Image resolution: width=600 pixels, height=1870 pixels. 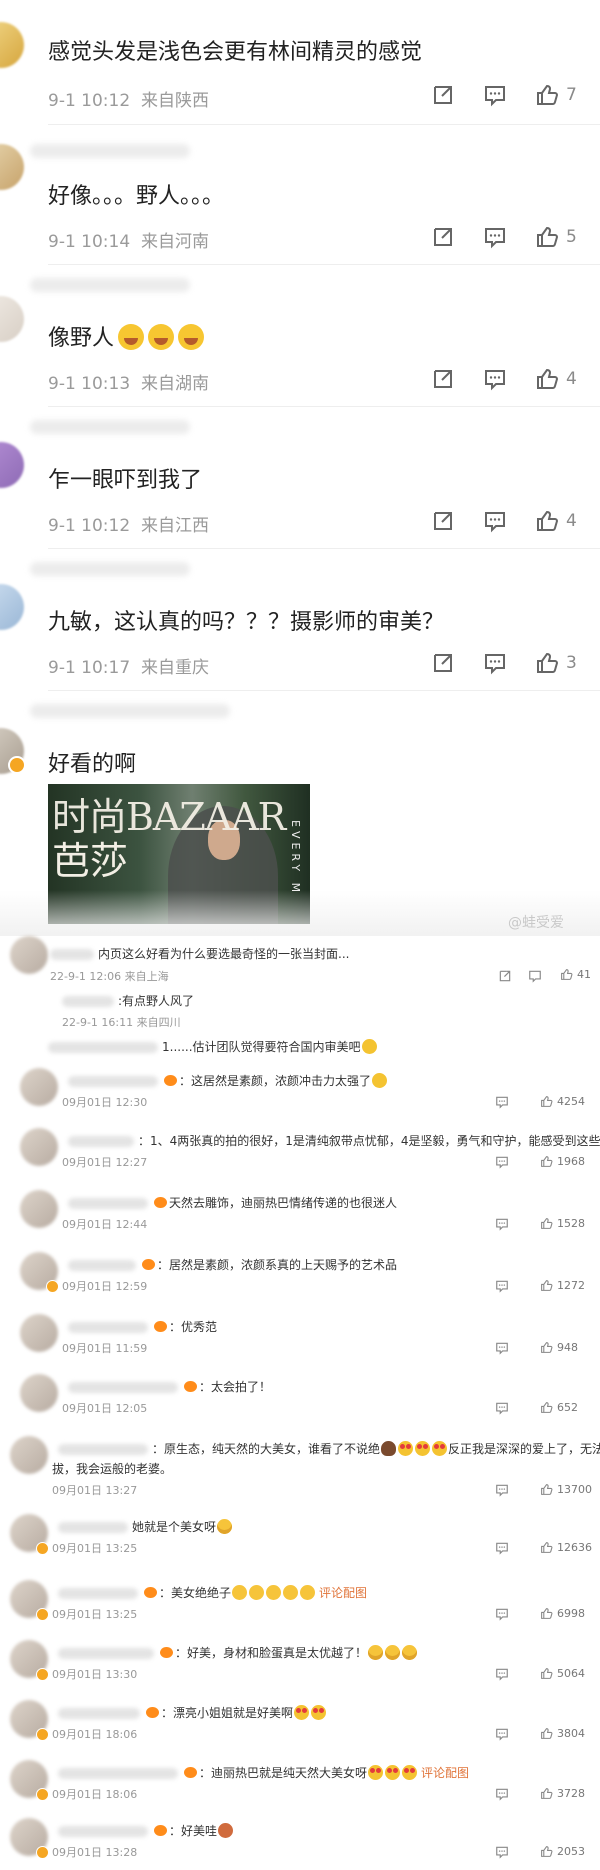 I want to click on comment-meta: 09月01日 12:05, so click(x=105, y=1408).